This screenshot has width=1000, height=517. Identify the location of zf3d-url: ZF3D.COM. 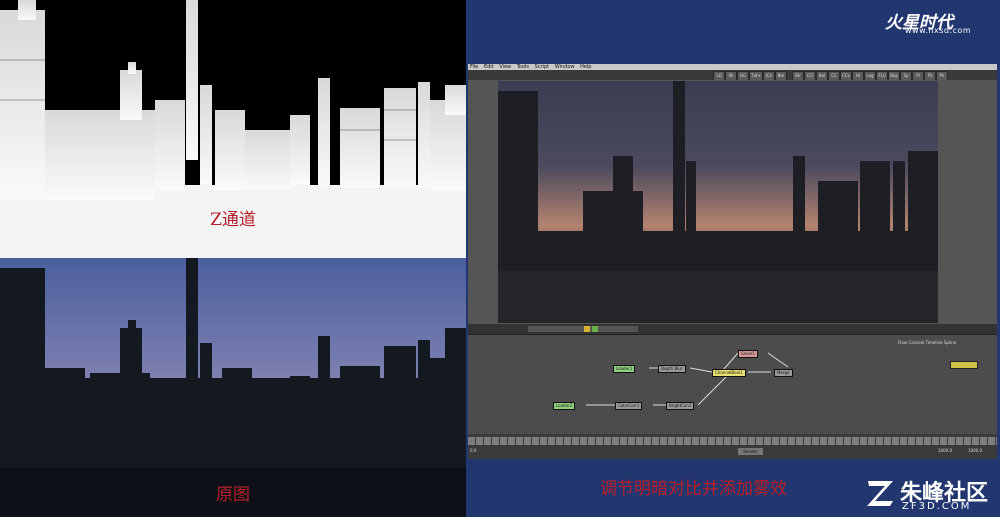
(937, 506).